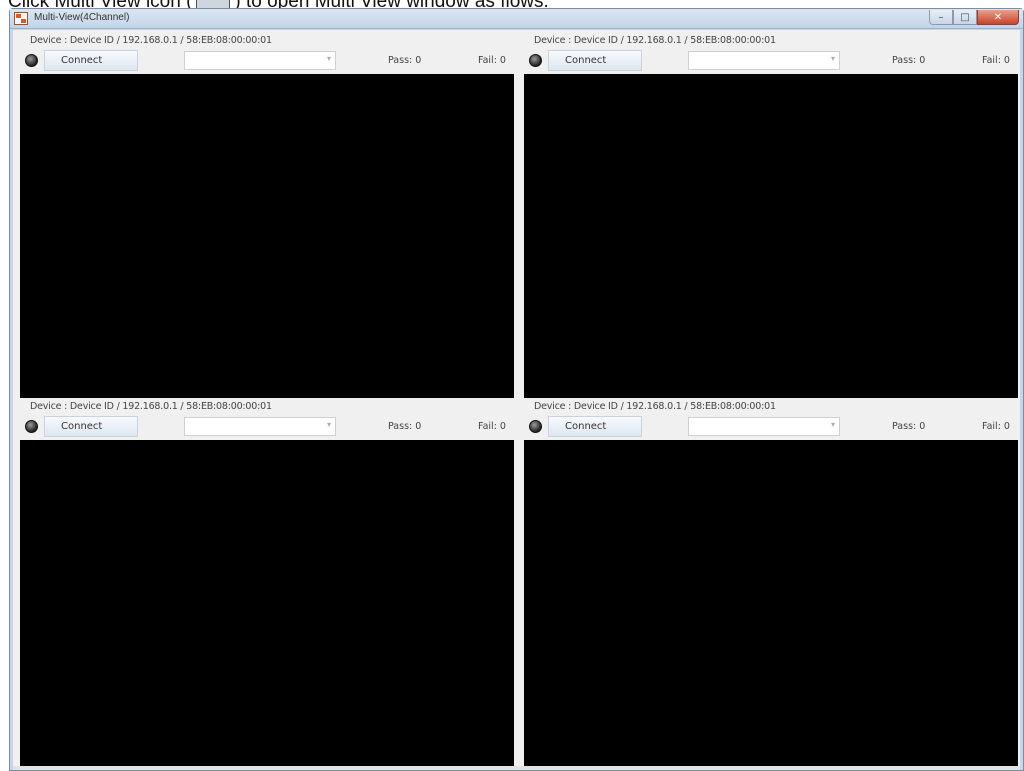 This screenshot has height=771, width=1024. I want to click on status-bar, so click(516, 768).